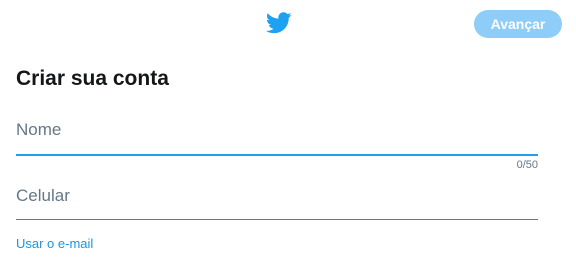 The height and width of the screenshot is (262, 576). What do you see at coordinates (518, 24) in the screenshot?
I see `next-button: Avançar` at bounding box center [518, 24].